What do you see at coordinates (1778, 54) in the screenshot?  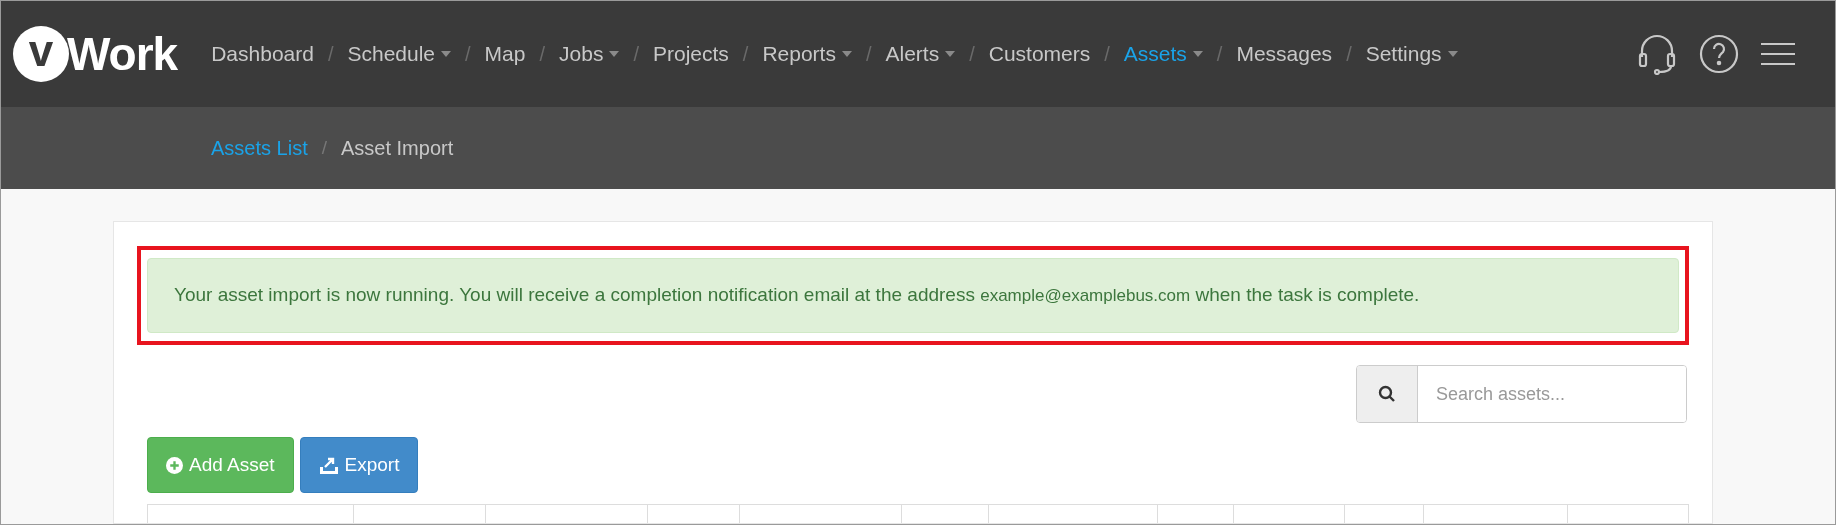 I see `menu-icon` at bounding box center [1778, 54].